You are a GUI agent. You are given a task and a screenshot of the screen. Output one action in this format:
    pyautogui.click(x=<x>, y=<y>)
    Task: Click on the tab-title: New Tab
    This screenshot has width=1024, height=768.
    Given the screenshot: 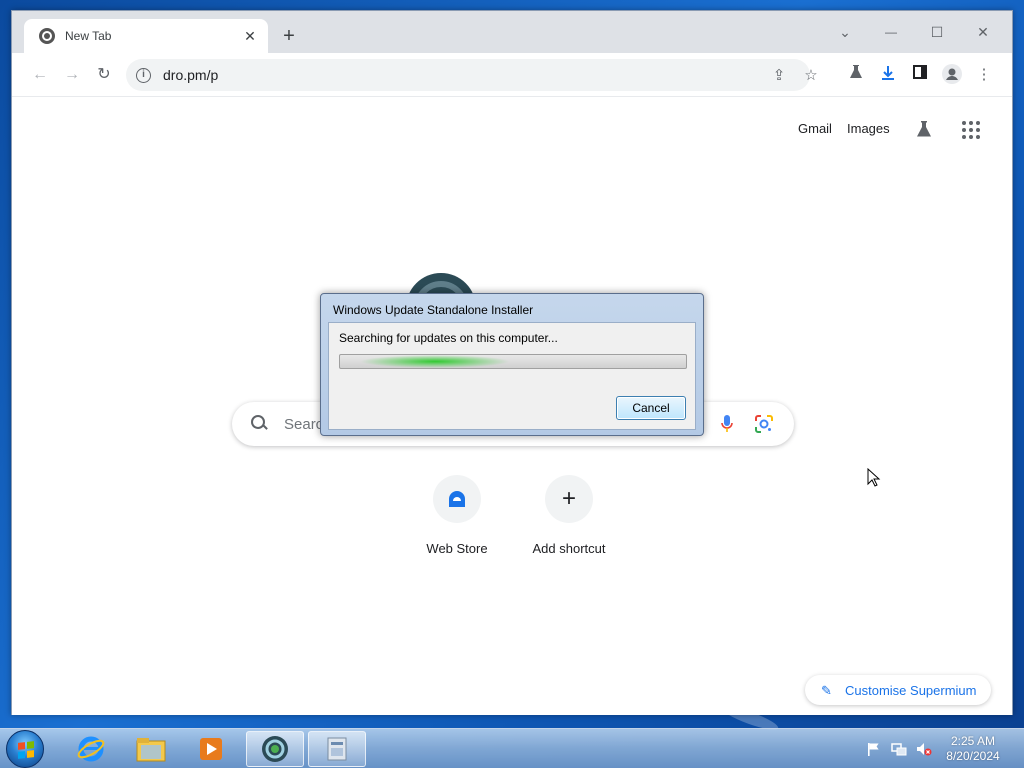 What is the action you would take?
    pyautogui.click(x=88, y=36)
    